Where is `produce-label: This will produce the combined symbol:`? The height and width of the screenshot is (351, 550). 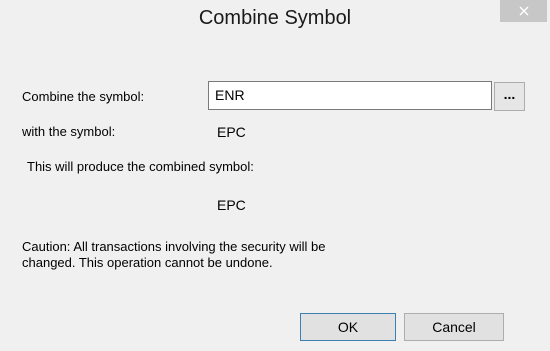
produce-label: This will produce the combined symbol: is located at coordinates (140, 166).